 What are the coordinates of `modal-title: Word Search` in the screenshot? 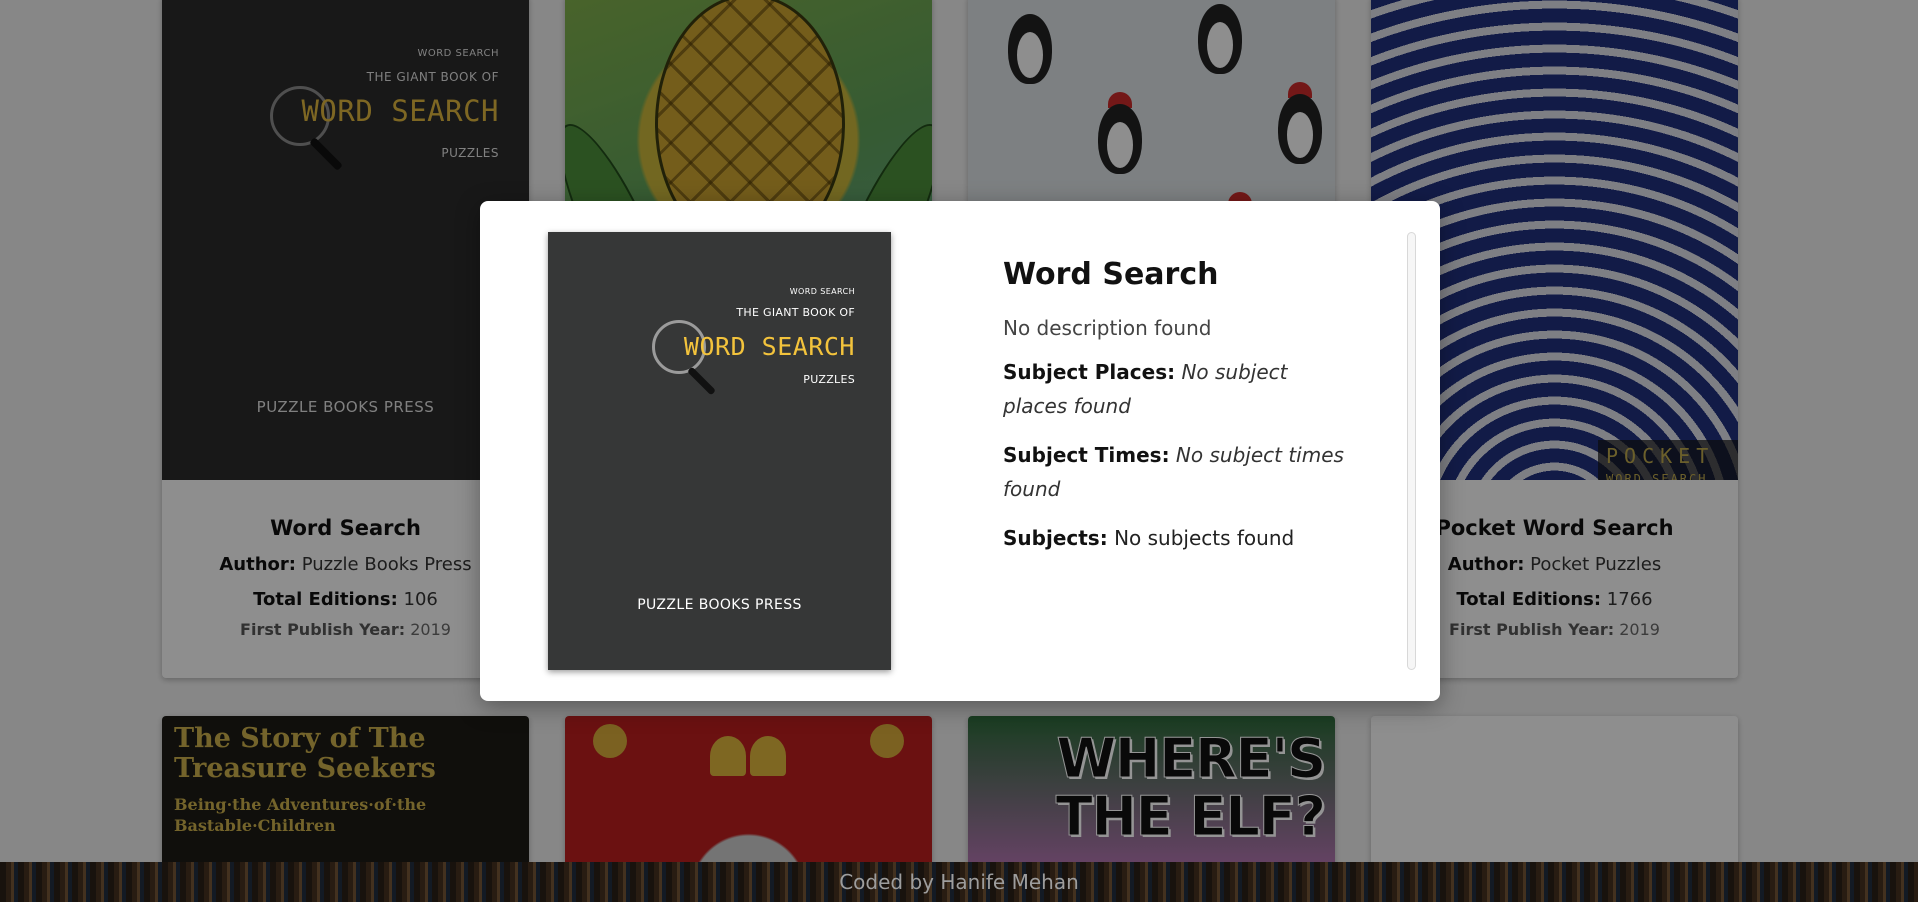 It's located at (1111, 274).